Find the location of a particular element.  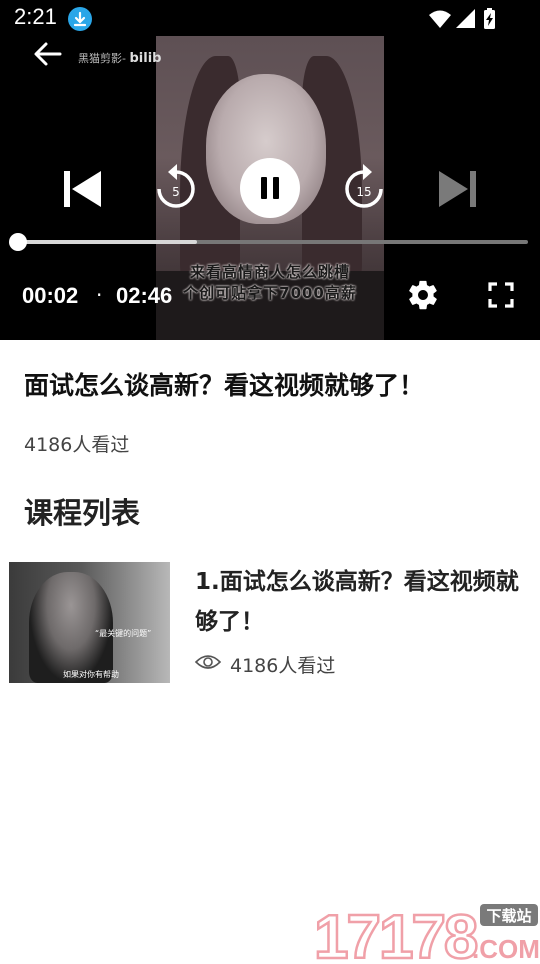

replay-5-button: 5 is located at coordinates (176, 187).